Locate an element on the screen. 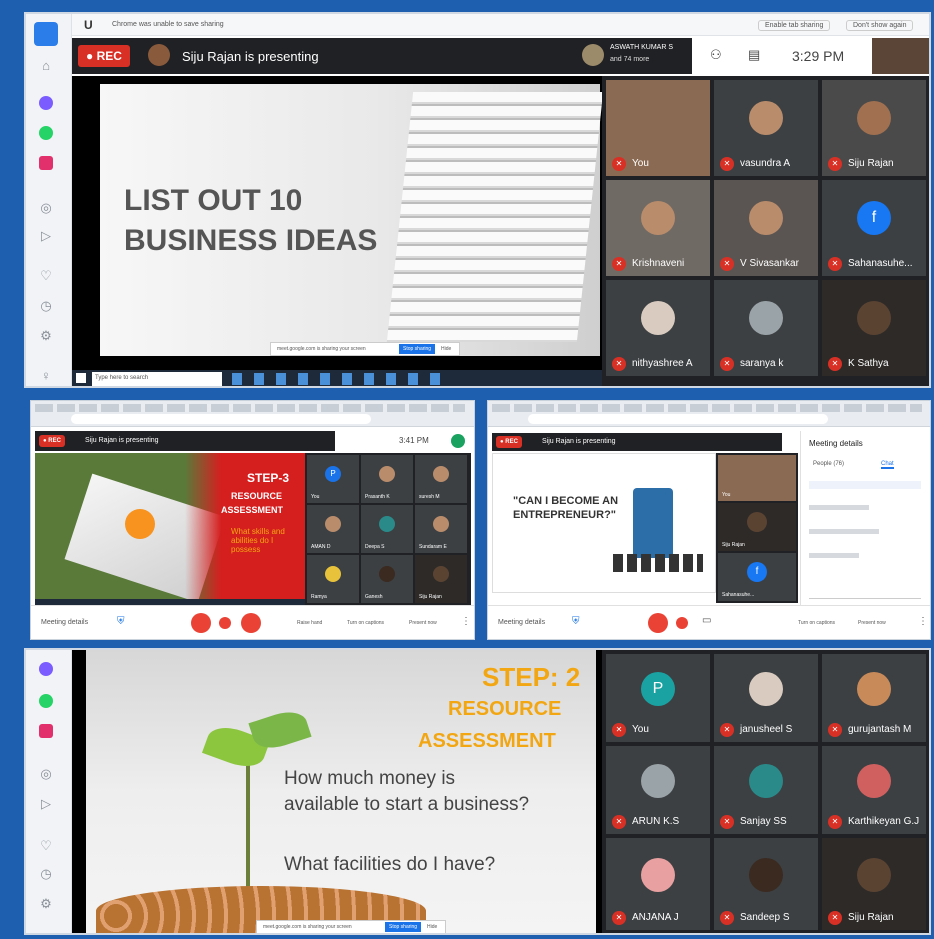  participant-tile: P ✕ You is located at coordinates (658, 698).